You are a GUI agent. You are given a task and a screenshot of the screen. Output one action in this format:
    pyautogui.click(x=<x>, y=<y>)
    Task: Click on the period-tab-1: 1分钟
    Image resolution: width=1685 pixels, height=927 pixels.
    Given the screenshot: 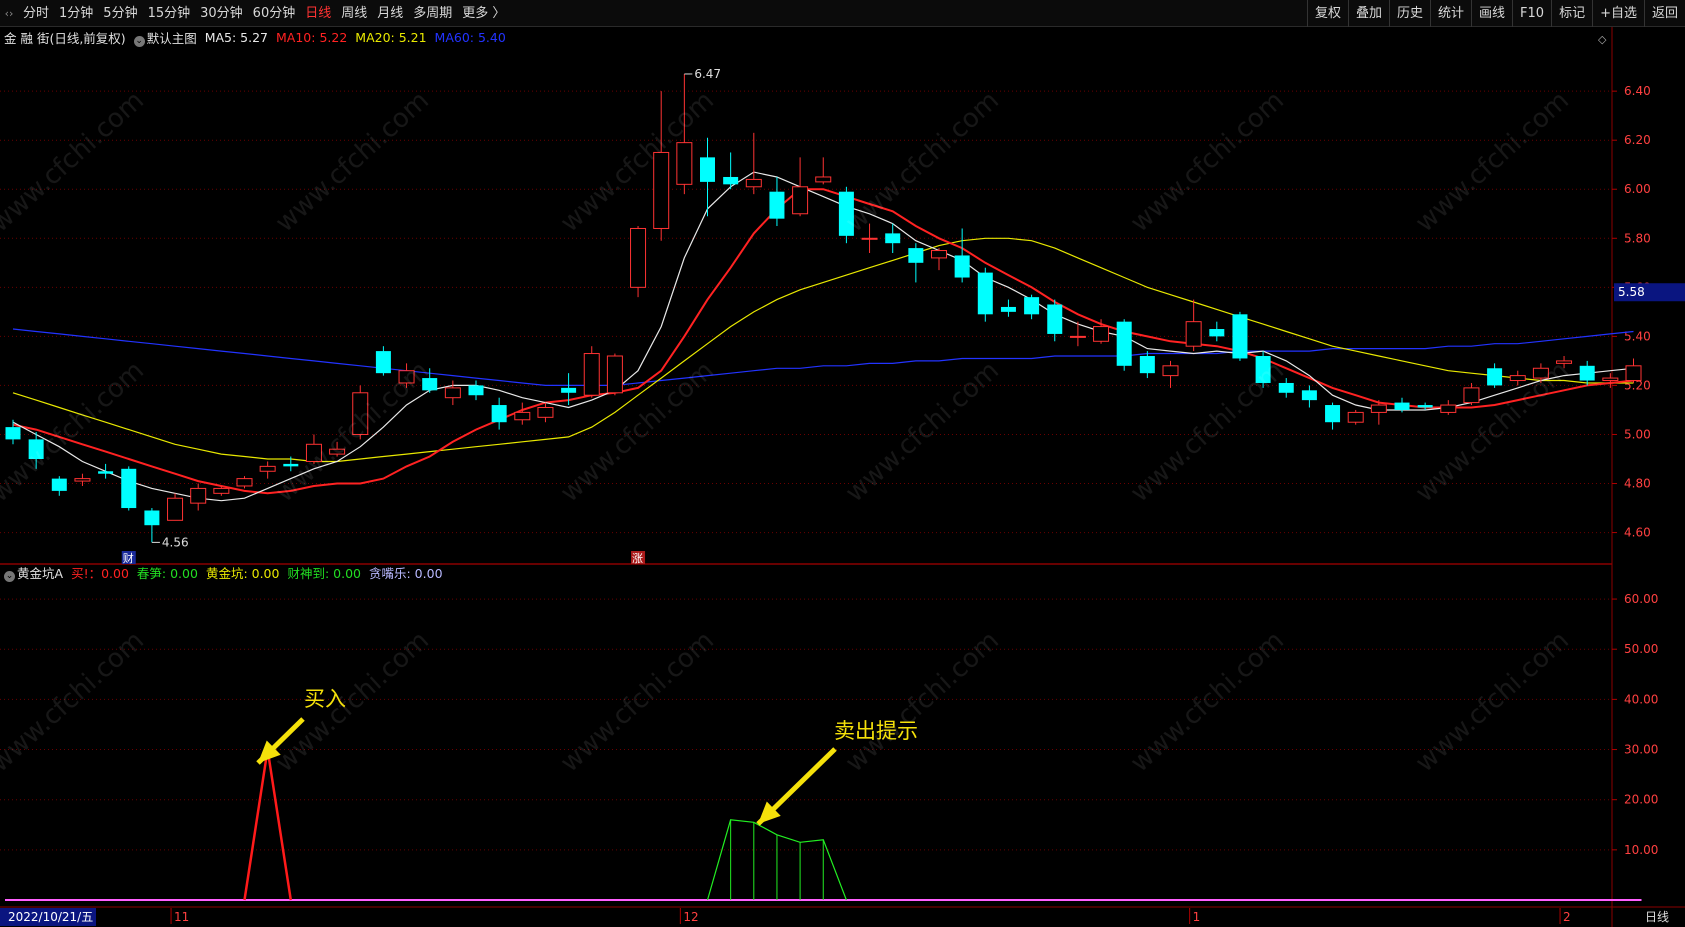 What is the action you would take?
    pyautogui.click(x=76, y=13)
    